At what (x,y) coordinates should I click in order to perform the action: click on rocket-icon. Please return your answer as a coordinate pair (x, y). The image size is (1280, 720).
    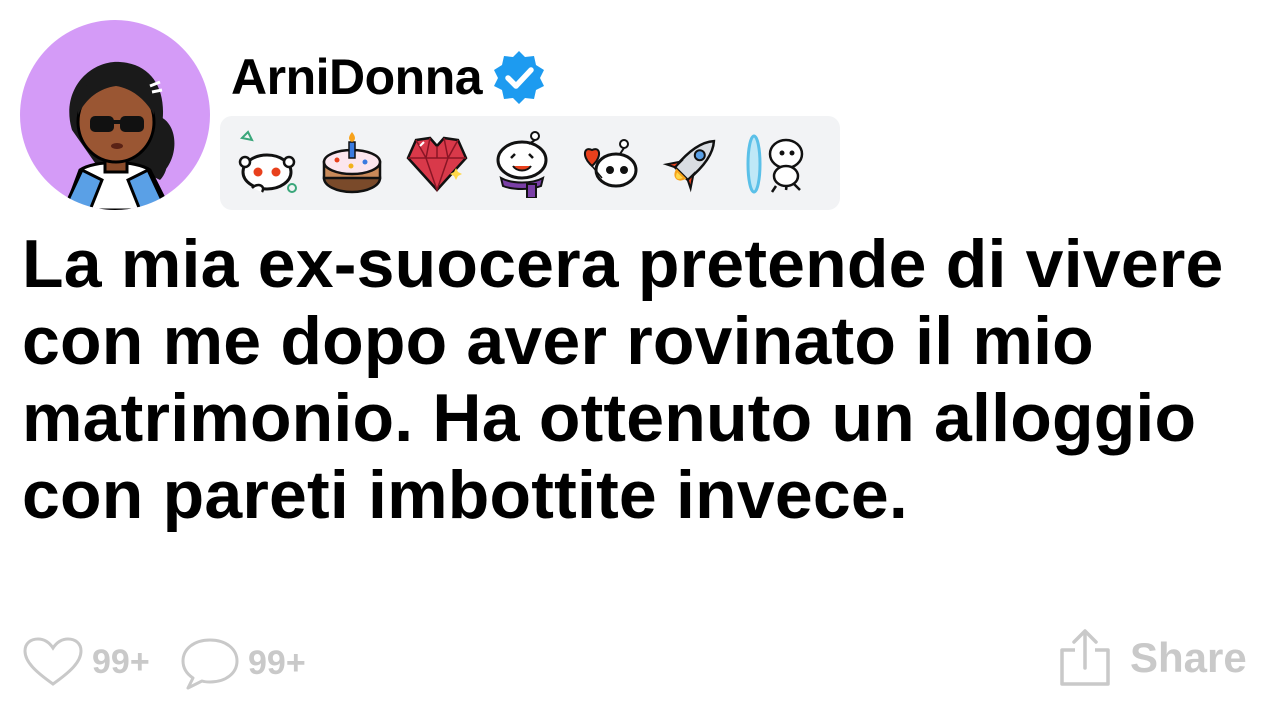
    Looking at the image, I should click on (692, 163).